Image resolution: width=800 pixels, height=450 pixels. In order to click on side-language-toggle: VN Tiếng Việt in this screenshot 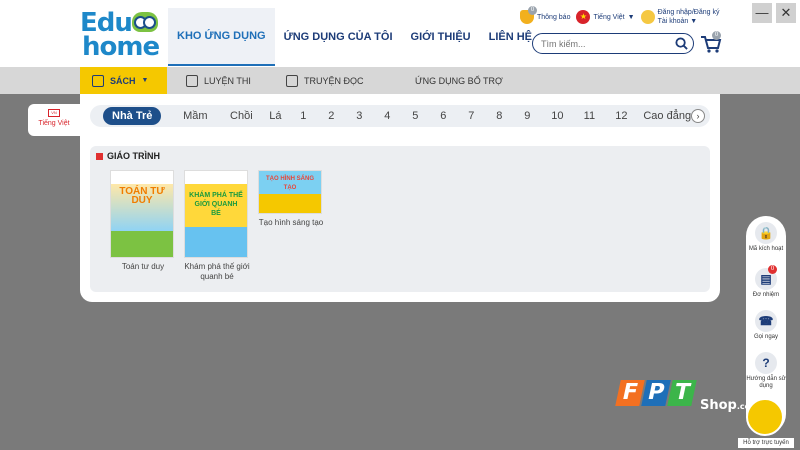, I will do `click(54, 120)`.